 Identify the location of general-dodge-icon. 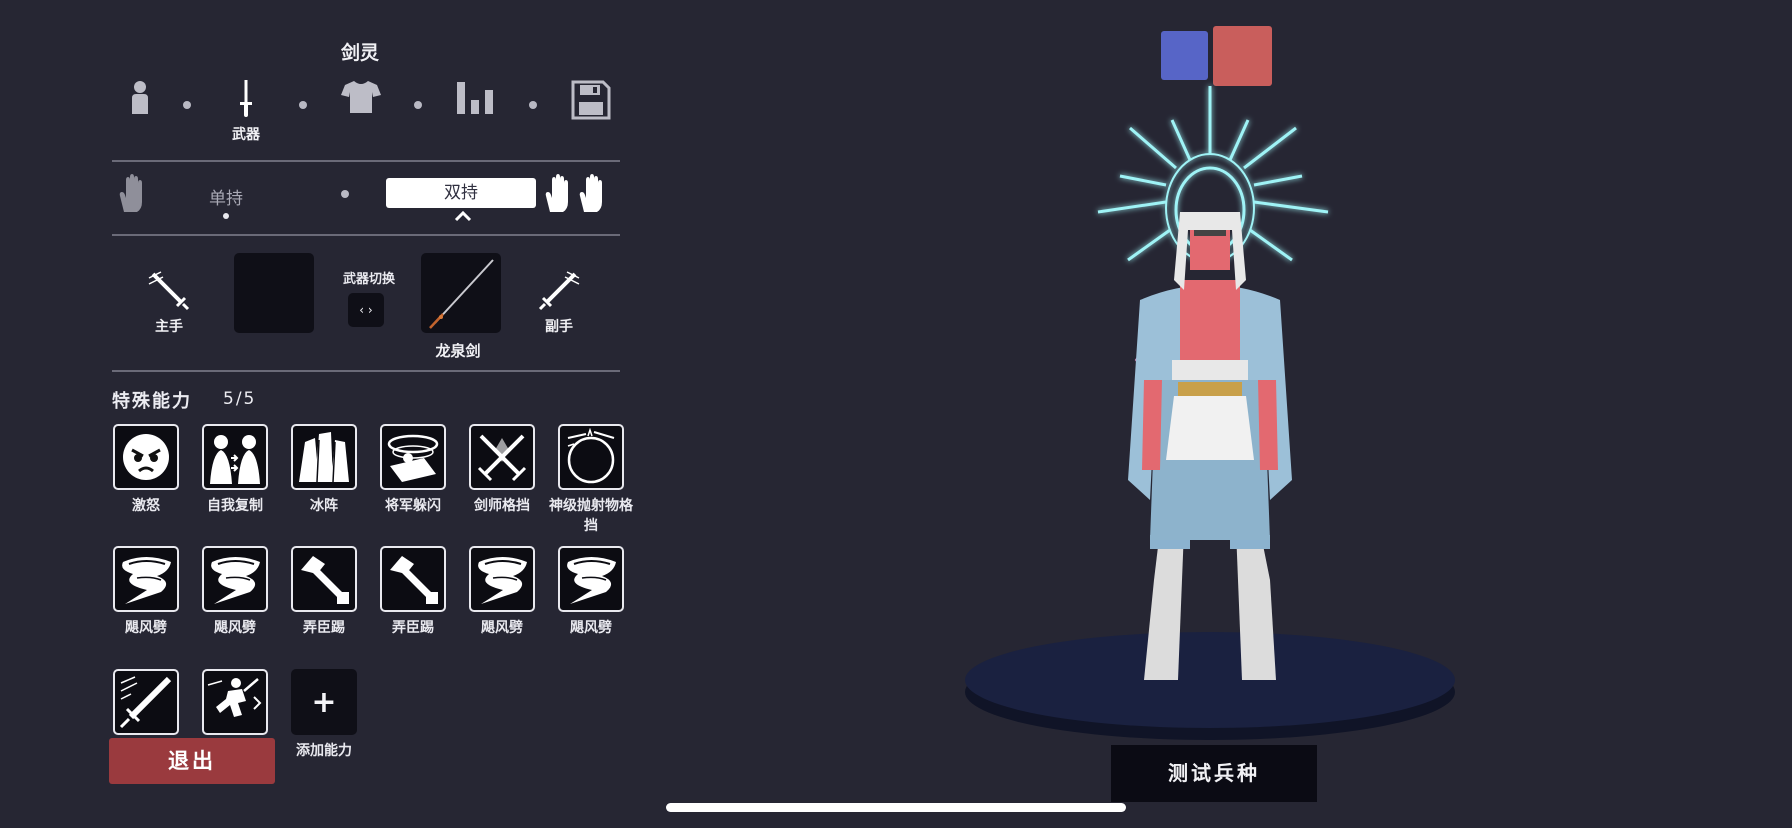
(413, 457).